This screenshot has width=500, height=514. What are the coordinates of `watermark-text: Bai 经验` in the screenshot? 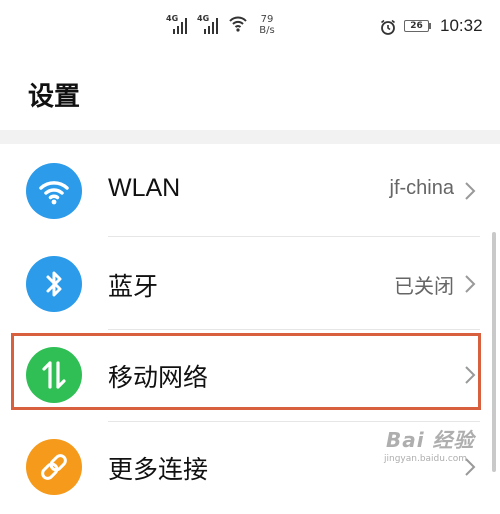 It's located at (430, 440).